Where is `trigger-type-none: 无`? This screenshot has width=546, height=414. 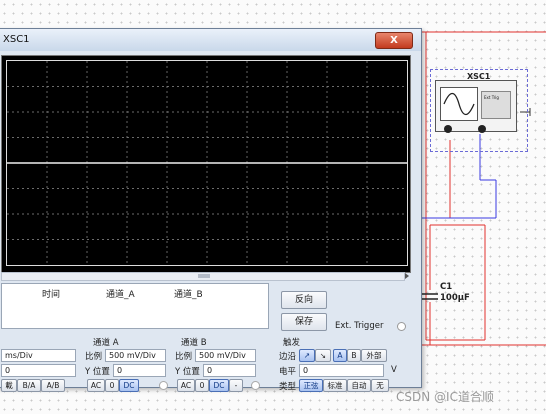 trigger-type-none: 无 is located at coordinates (380, 385).